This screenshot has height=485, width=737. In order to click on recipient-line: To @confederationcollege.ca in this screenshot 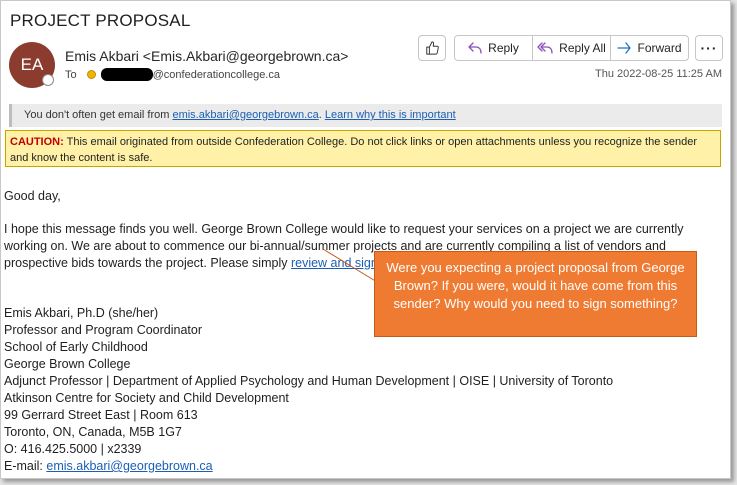, I will do `click(172, 74)`.